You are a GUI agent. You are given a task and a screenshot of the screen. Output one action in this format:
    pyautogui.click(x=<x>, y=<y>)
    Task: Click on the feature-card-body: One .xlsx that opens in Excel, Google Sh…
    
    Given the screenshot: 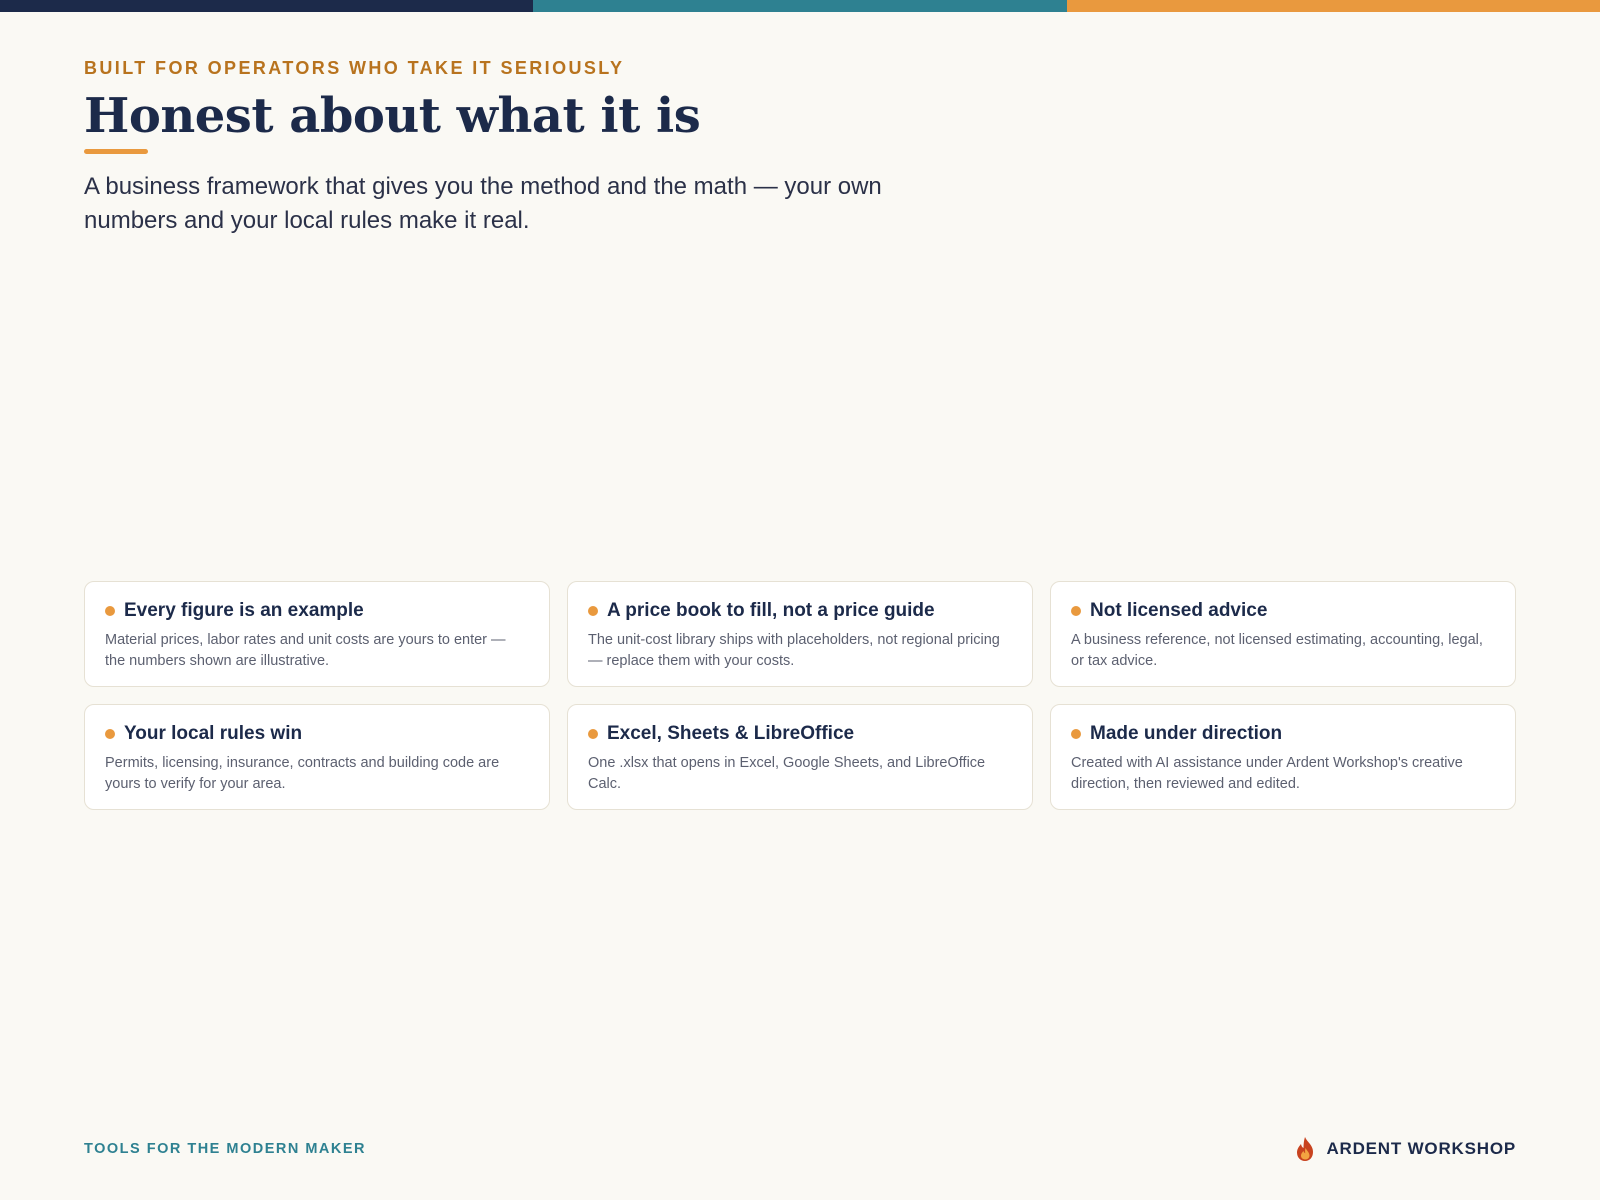 What is the action you would take?
    pyautogui.click(x=787, y=773)
    